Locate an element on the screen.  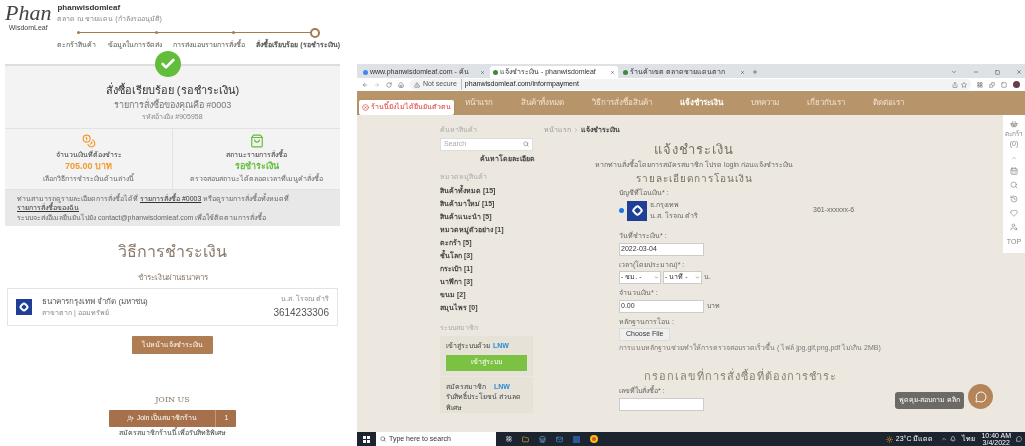
history-icon is located at coordinates (1014, 199).